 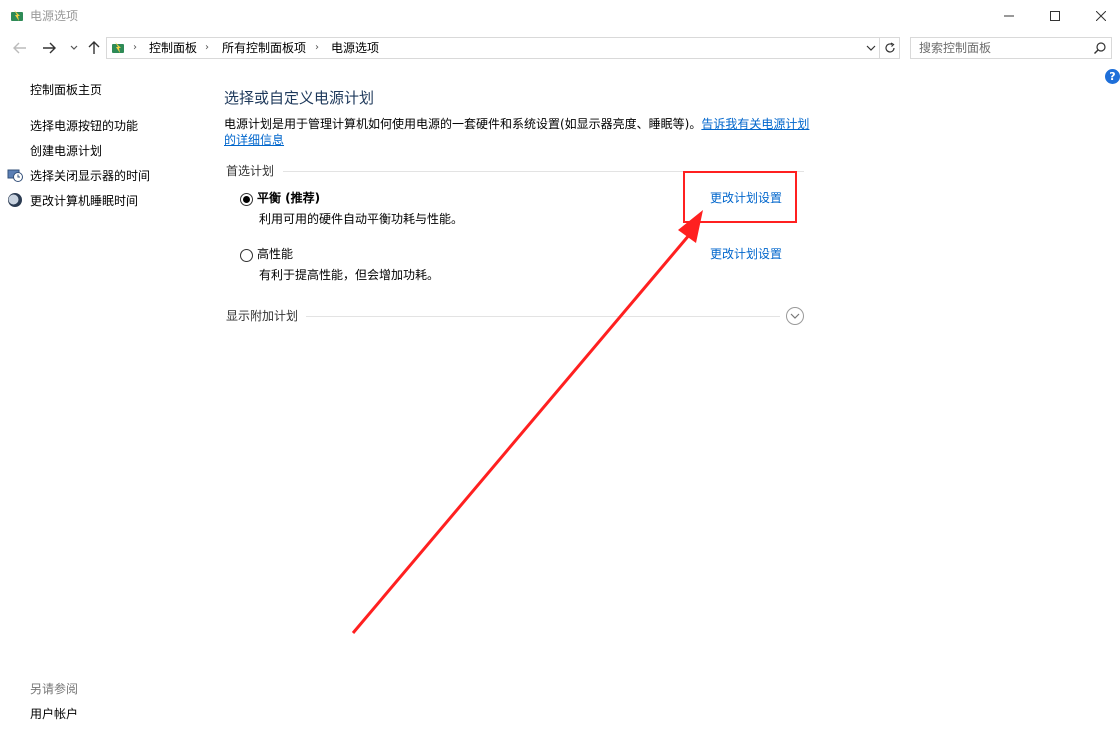 What do you see at coordinates (1004, 48) in the screenshot?
I see `search-input` at bounding box center [1004, 48].